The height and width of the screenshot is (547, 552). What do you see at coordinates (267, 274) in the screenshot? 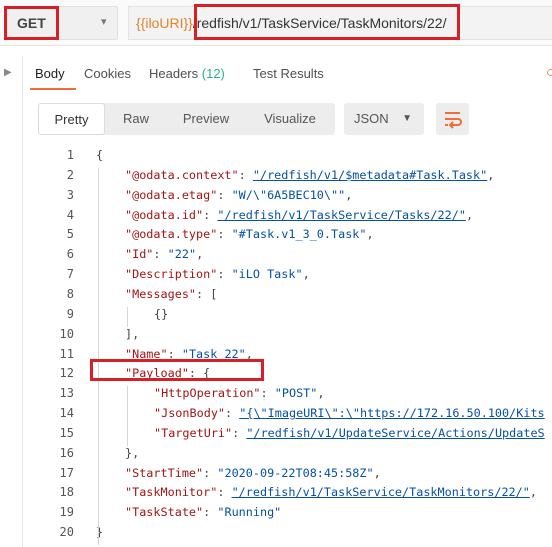
I see `json-value: "iLO Task"` at bounding box center [267, 274].